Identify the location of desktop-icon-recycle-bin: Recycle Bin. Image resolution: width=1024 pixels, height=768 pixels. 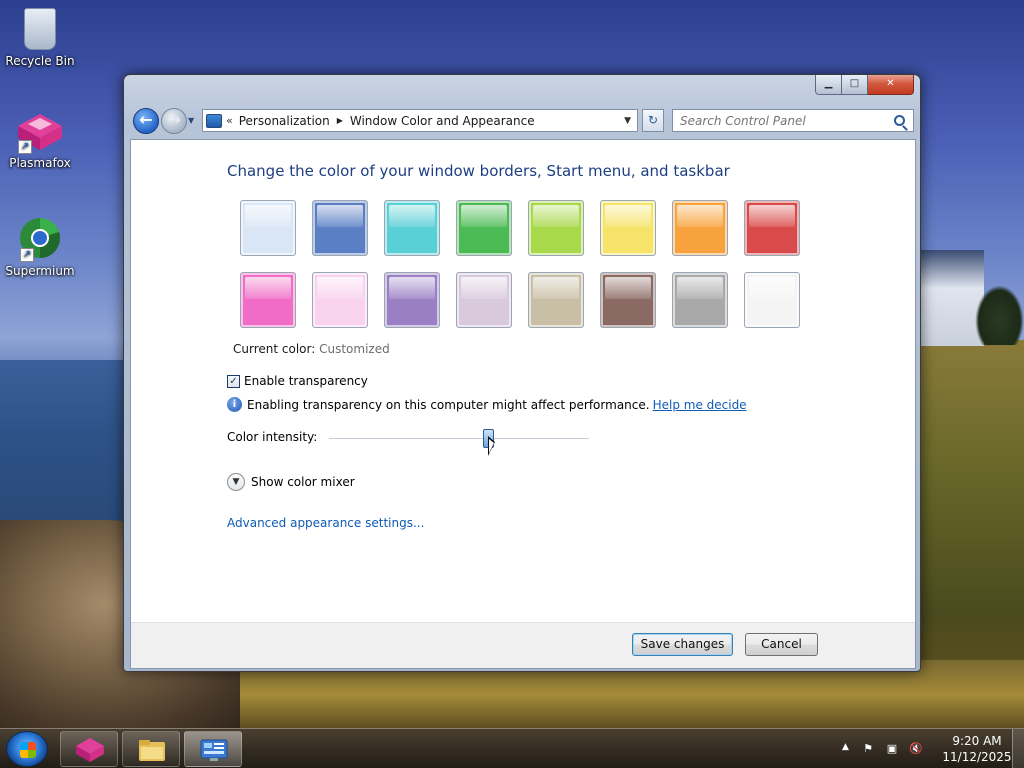
(40, 38).